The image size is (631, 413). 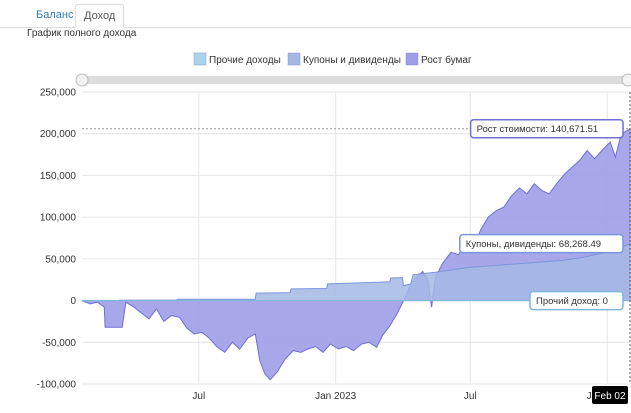 What do you see at coordinates (572, 301) in the screenshot?
I see `tooltip-label: Прочий доход: 0` at bounding box center [572, 301].